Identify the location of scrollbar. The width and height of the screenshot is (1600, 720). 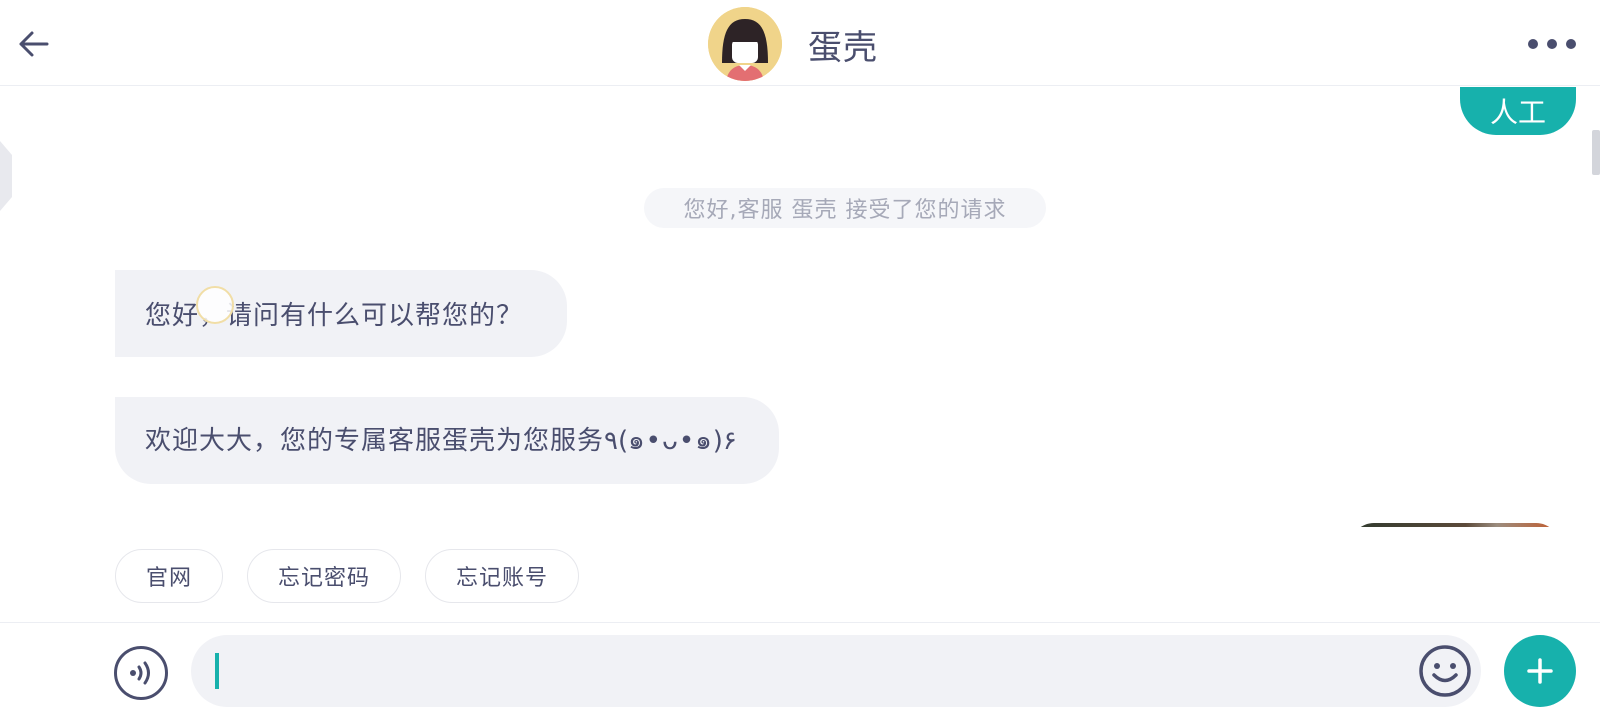
(1596, 152).